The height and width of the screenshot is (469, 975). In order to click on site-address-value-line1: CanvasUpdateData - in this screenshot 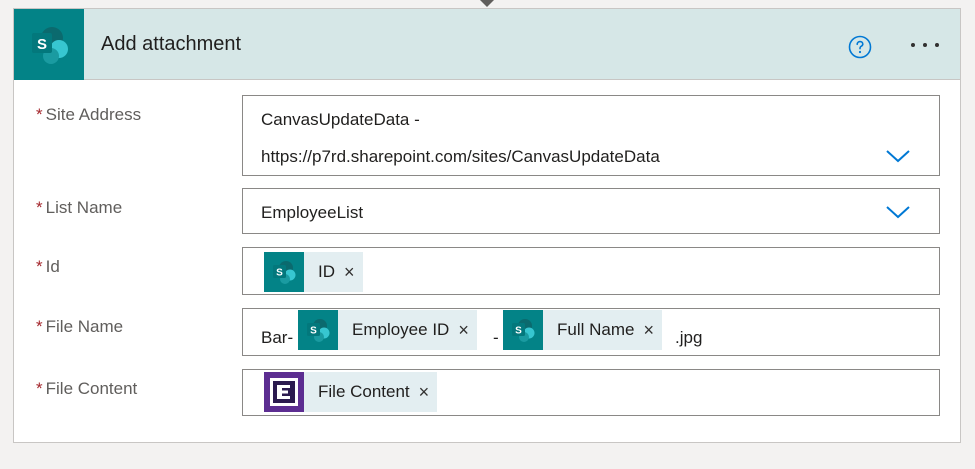, I will do `click(340, 119)`.